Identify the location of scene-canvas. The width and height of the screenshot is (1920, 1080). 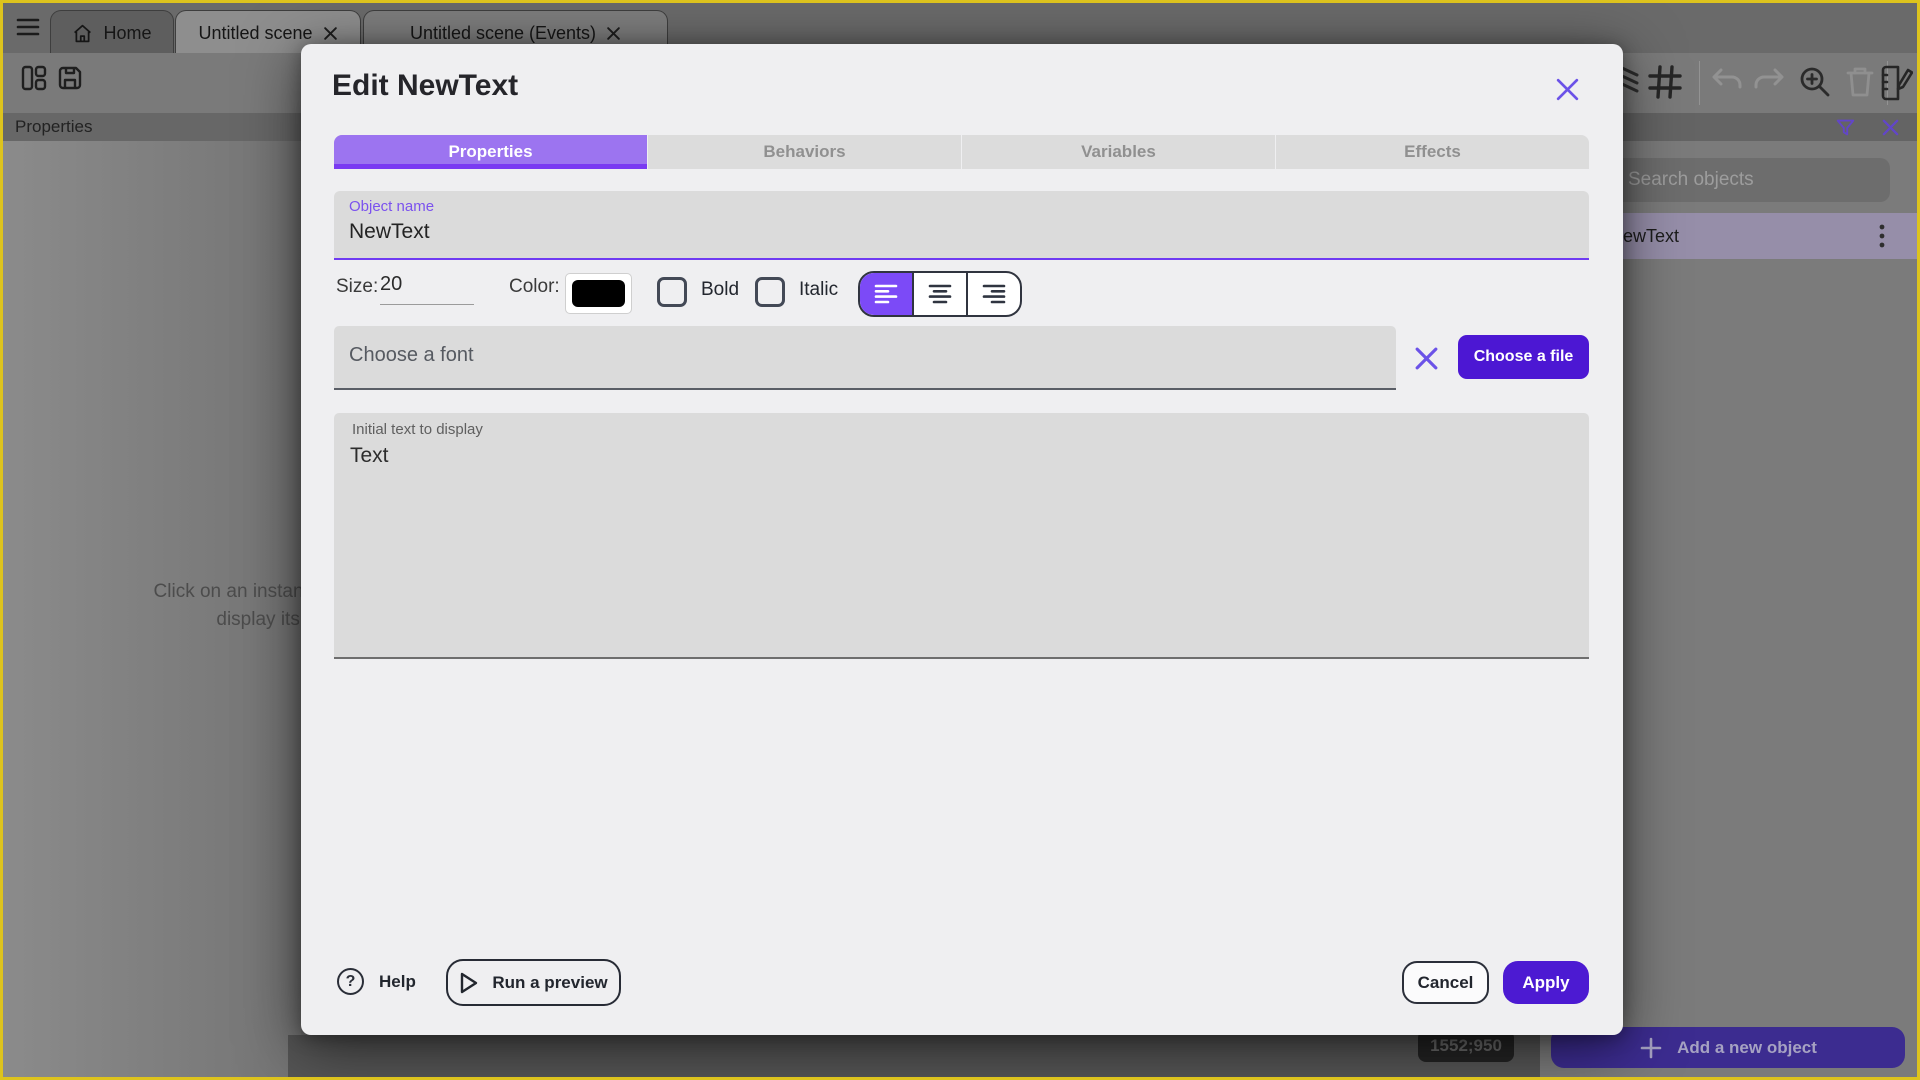
(915, 1056).